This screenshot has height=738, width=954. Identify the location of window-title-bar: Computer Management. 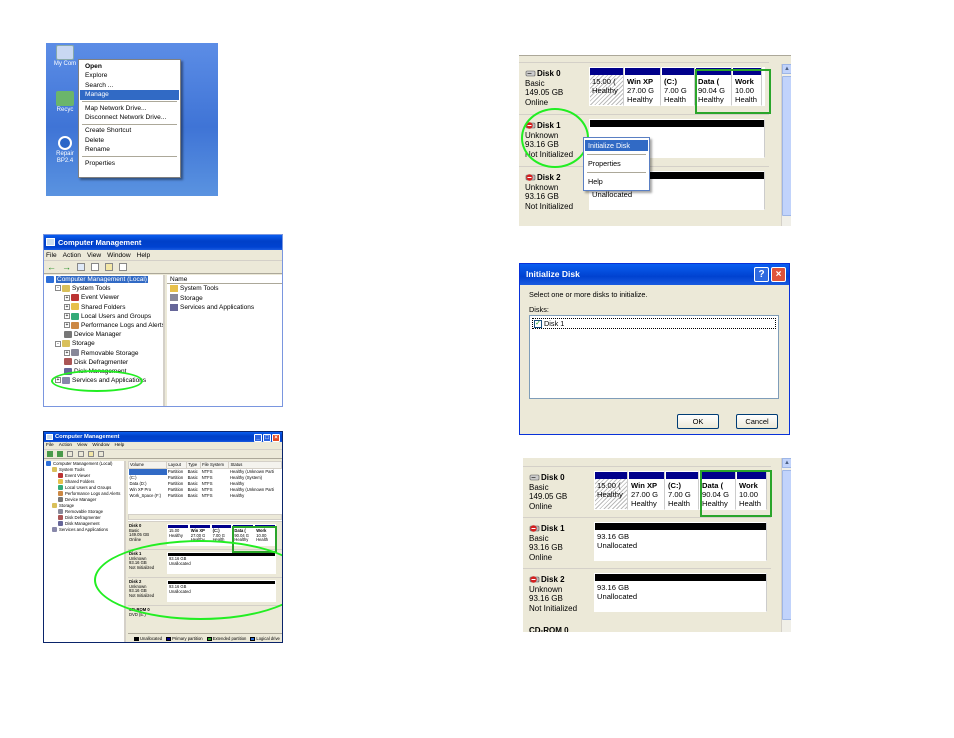
(163, 242).